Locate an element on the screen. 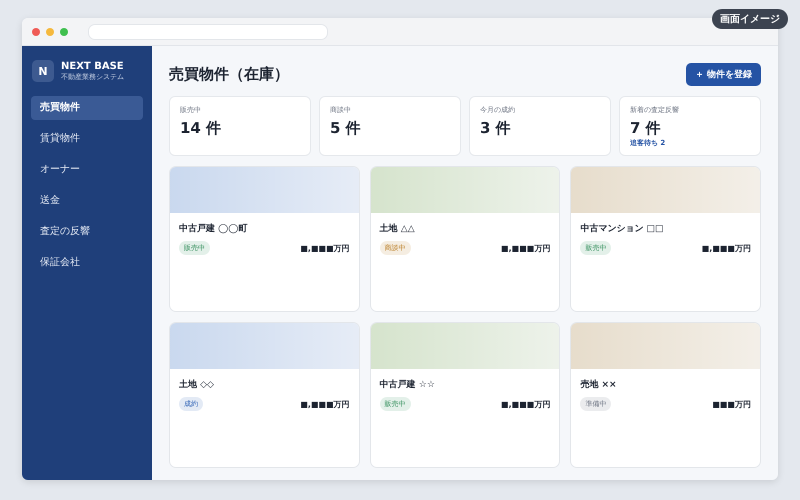  sidebar-item: 送金 is located at coordinates (87, 201).